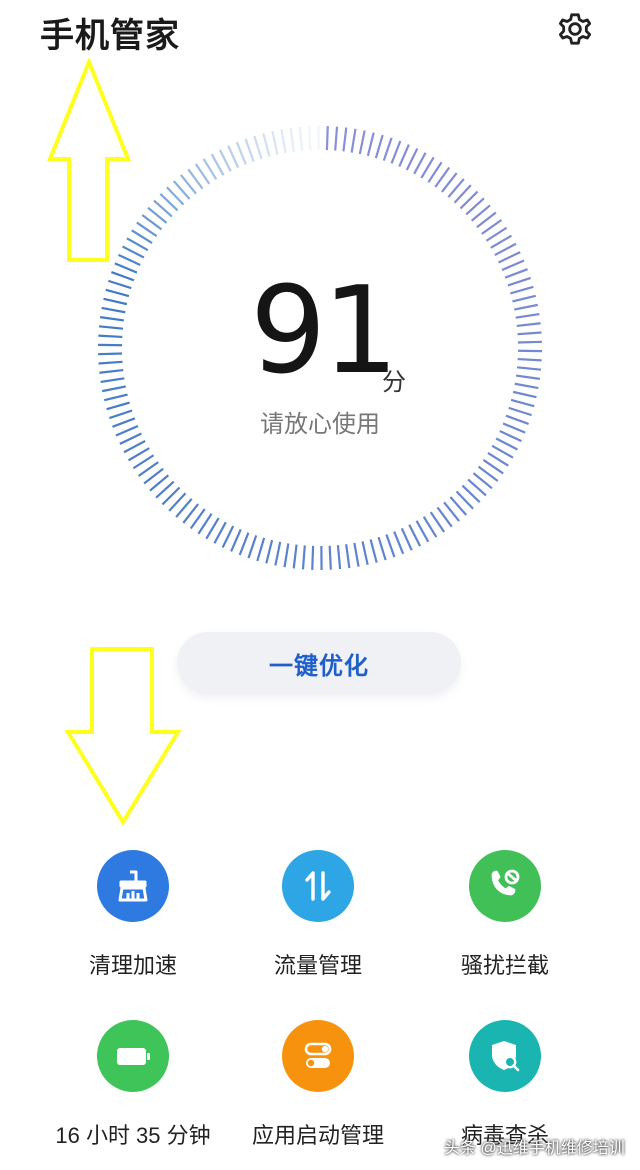 This screenshot has height=1170, width=640. Describe the element at coordinates (505, 925) in the screenshot. I see `tool-harassment-block: 骚扰拦截` at that location.